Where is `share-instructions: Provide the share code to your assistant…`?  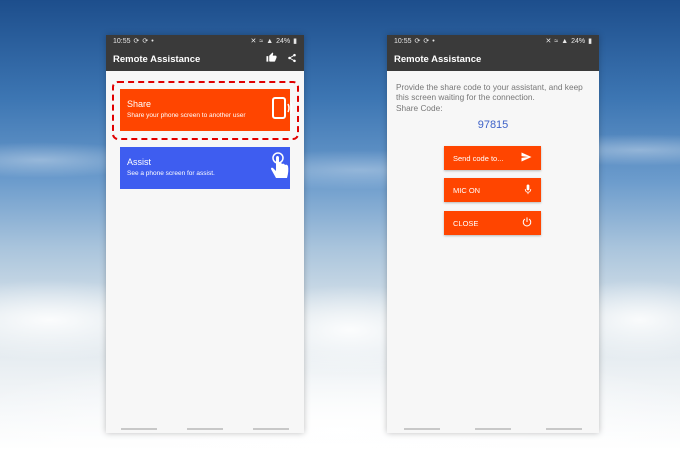 share-instructions: Provide the share code to your assistant… is located at coordinates (494, 97).